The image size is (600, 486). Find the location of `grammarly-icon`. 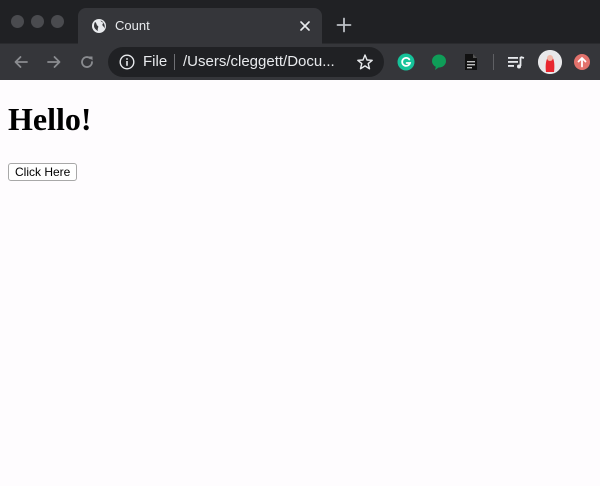

grammarly-icon is located at coordinates (406, 62).